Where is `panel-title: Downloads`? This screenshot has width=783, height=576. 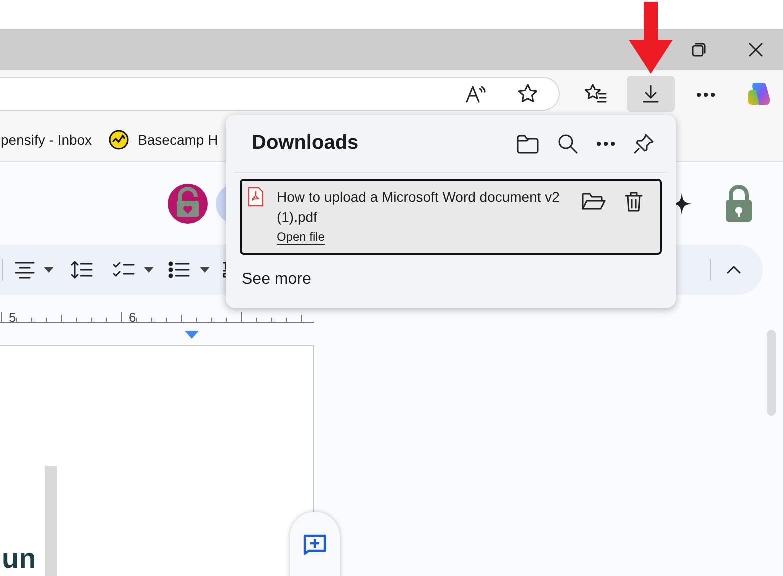 panel-title: Downloads is located at coordinates (305, 143).